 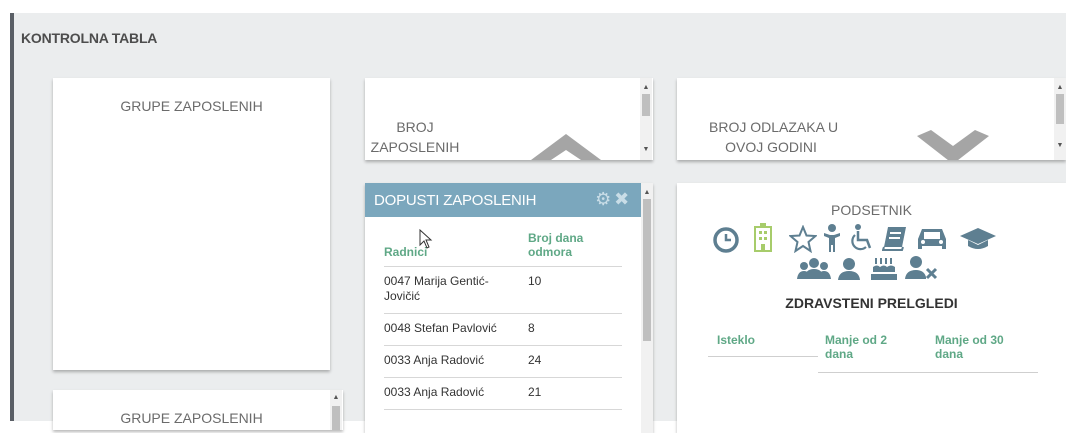 What do you see at coordinates (849, 269) in the screenshot?
I see `user-icon` at bounding box center [849, 269].